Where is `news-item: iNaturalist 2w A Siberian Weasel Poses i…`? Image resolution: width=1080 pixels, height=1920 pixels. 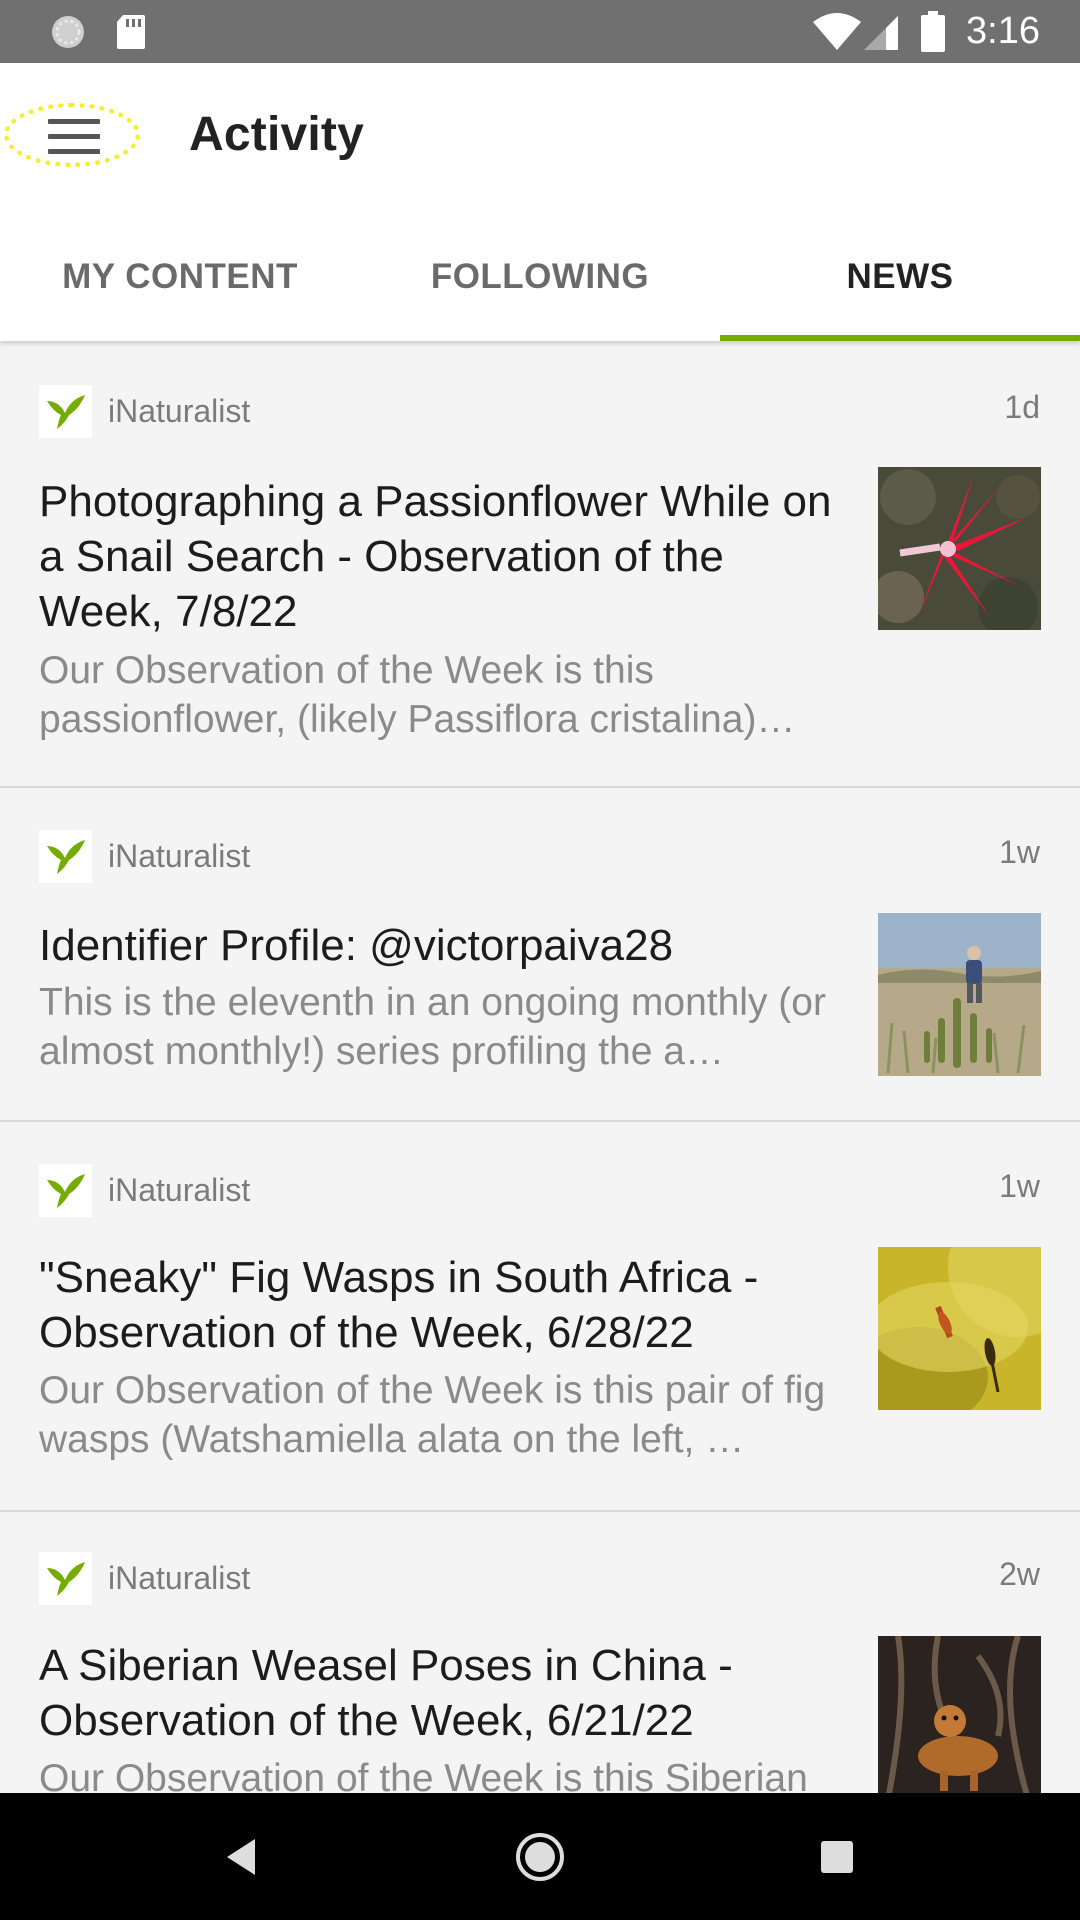
news-item: iNaturalist 2w A Siberian Weasel Poses i… is located at coordinates (540, 1652).